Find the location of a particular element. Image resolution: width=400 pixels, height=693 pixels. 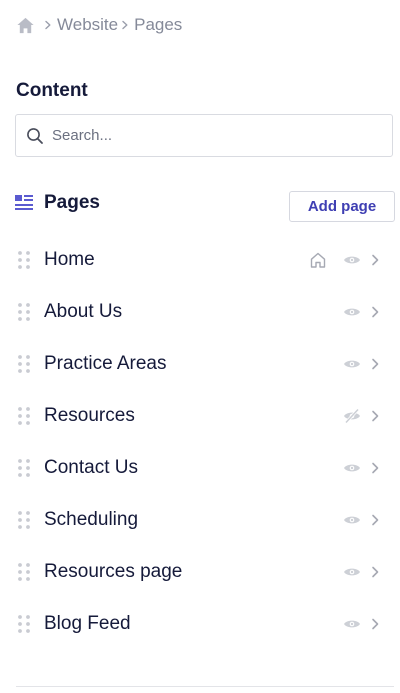

home-page-icon is located at coordinates (318, 260).